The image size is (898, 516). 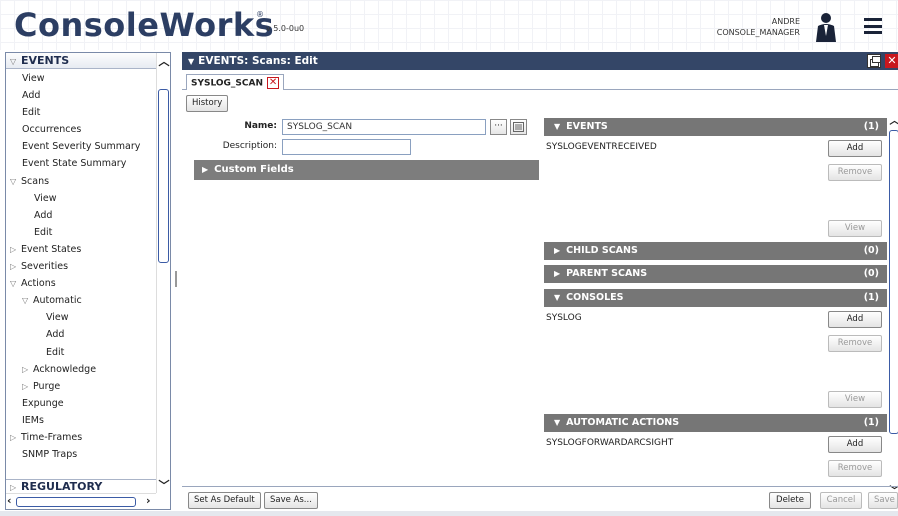 I want to click on view-event-button: View, so click(x=855, y=228).